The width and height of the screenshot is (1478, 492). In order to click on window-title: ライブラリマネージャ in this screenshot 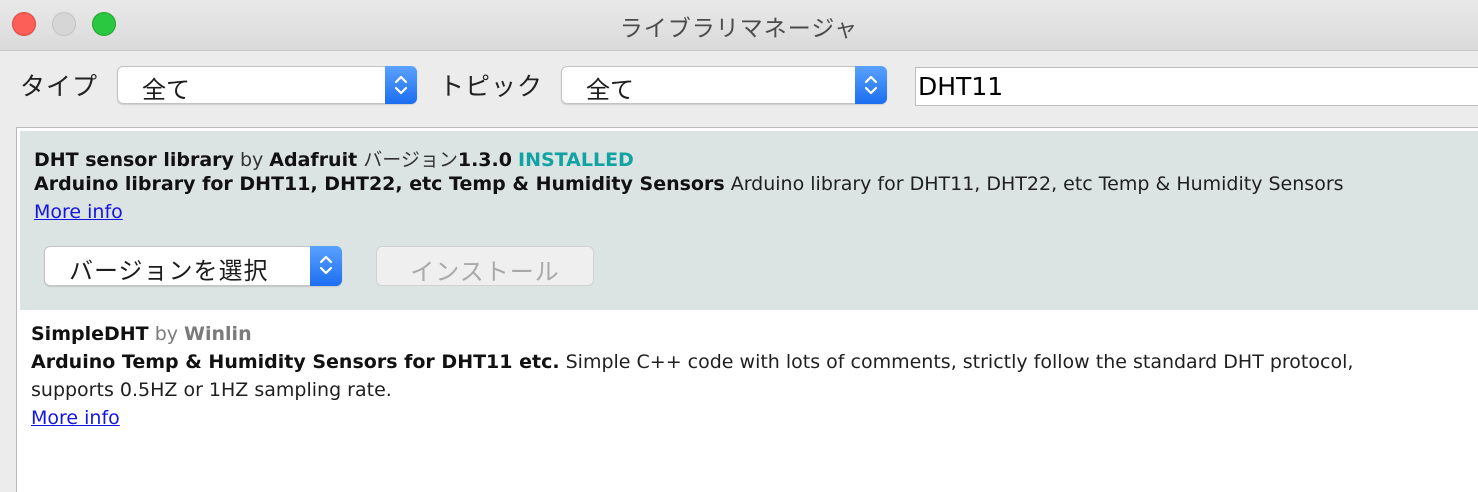, I will do `click(739, 29)`.